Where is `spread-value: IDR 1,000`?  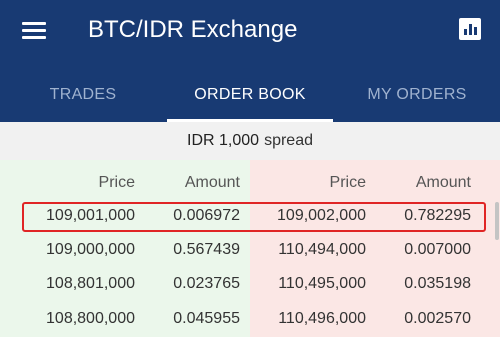
spread-value: IDR 1,000 is located at coordinates (223, 140).